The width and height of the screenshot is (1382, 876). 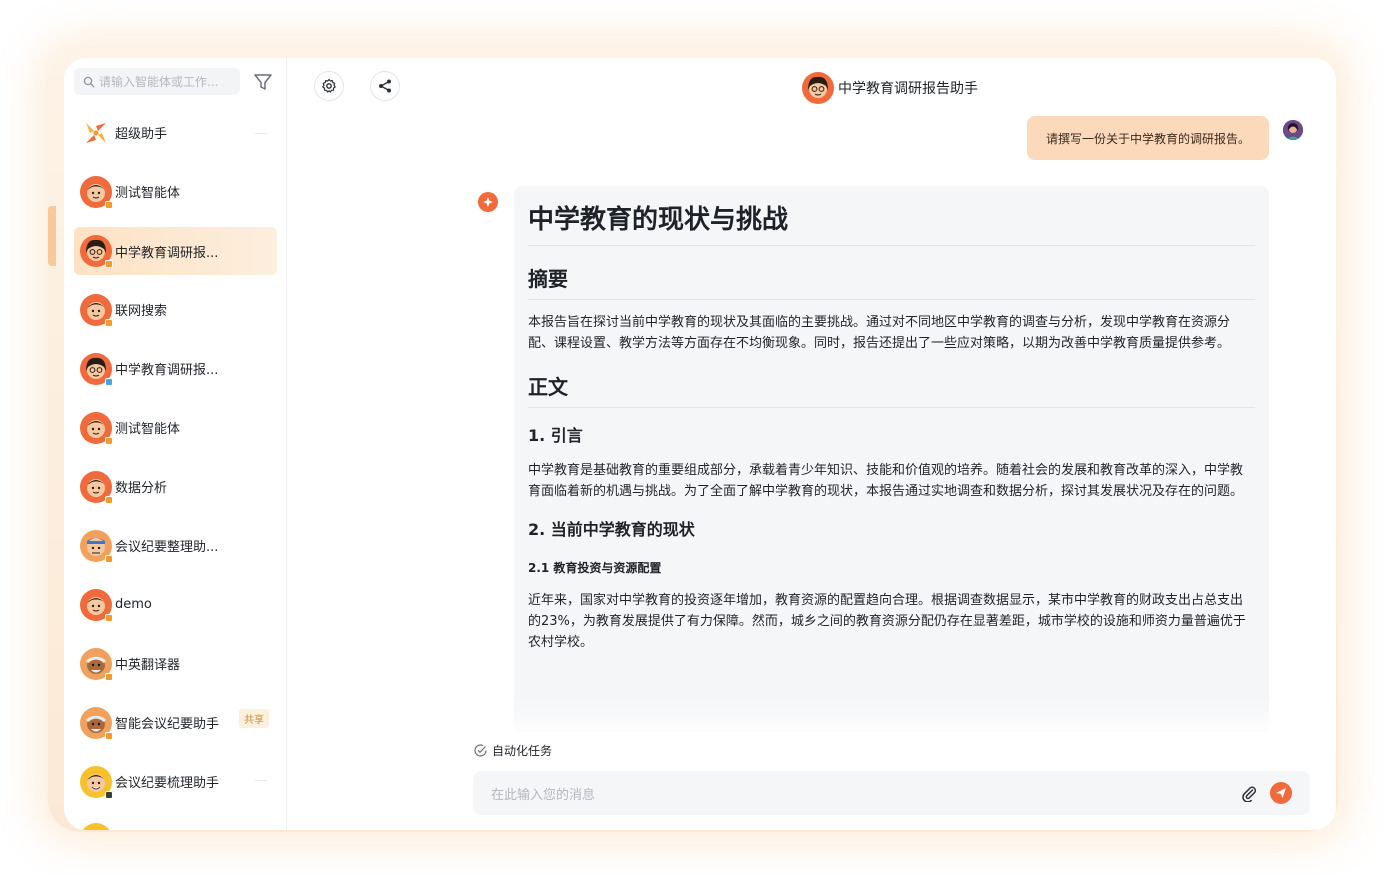 I want to click on user-message-bubble: 请撰写一份关于中学教育的调研报告。, so click(x=1148, y=138).